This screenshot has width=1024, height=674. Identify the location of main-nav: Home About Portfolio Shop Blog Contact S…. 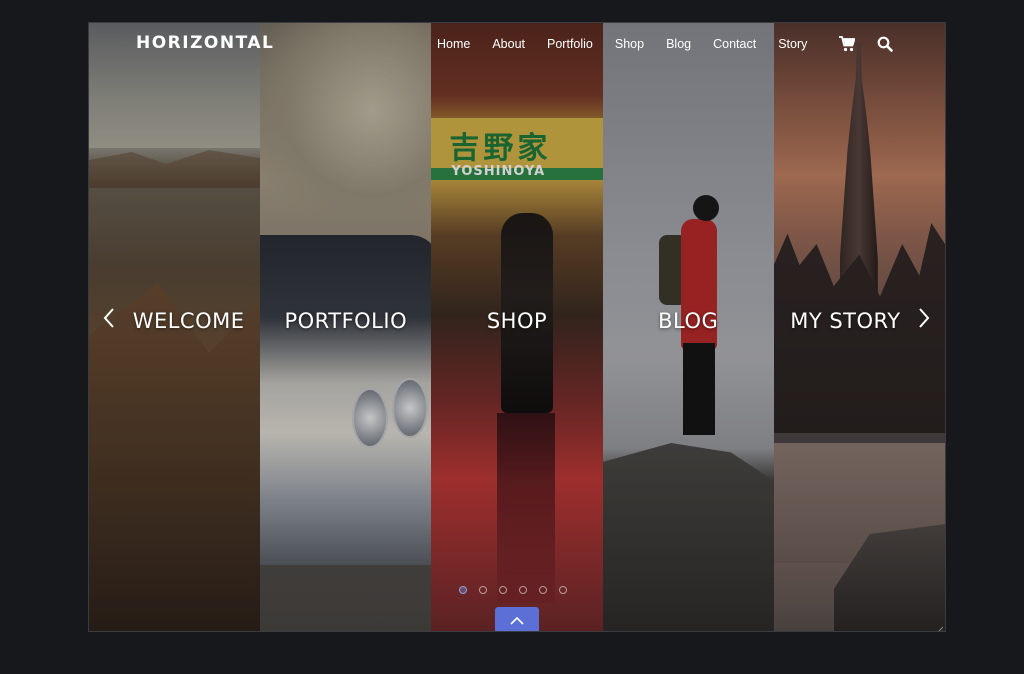
(633, 44).